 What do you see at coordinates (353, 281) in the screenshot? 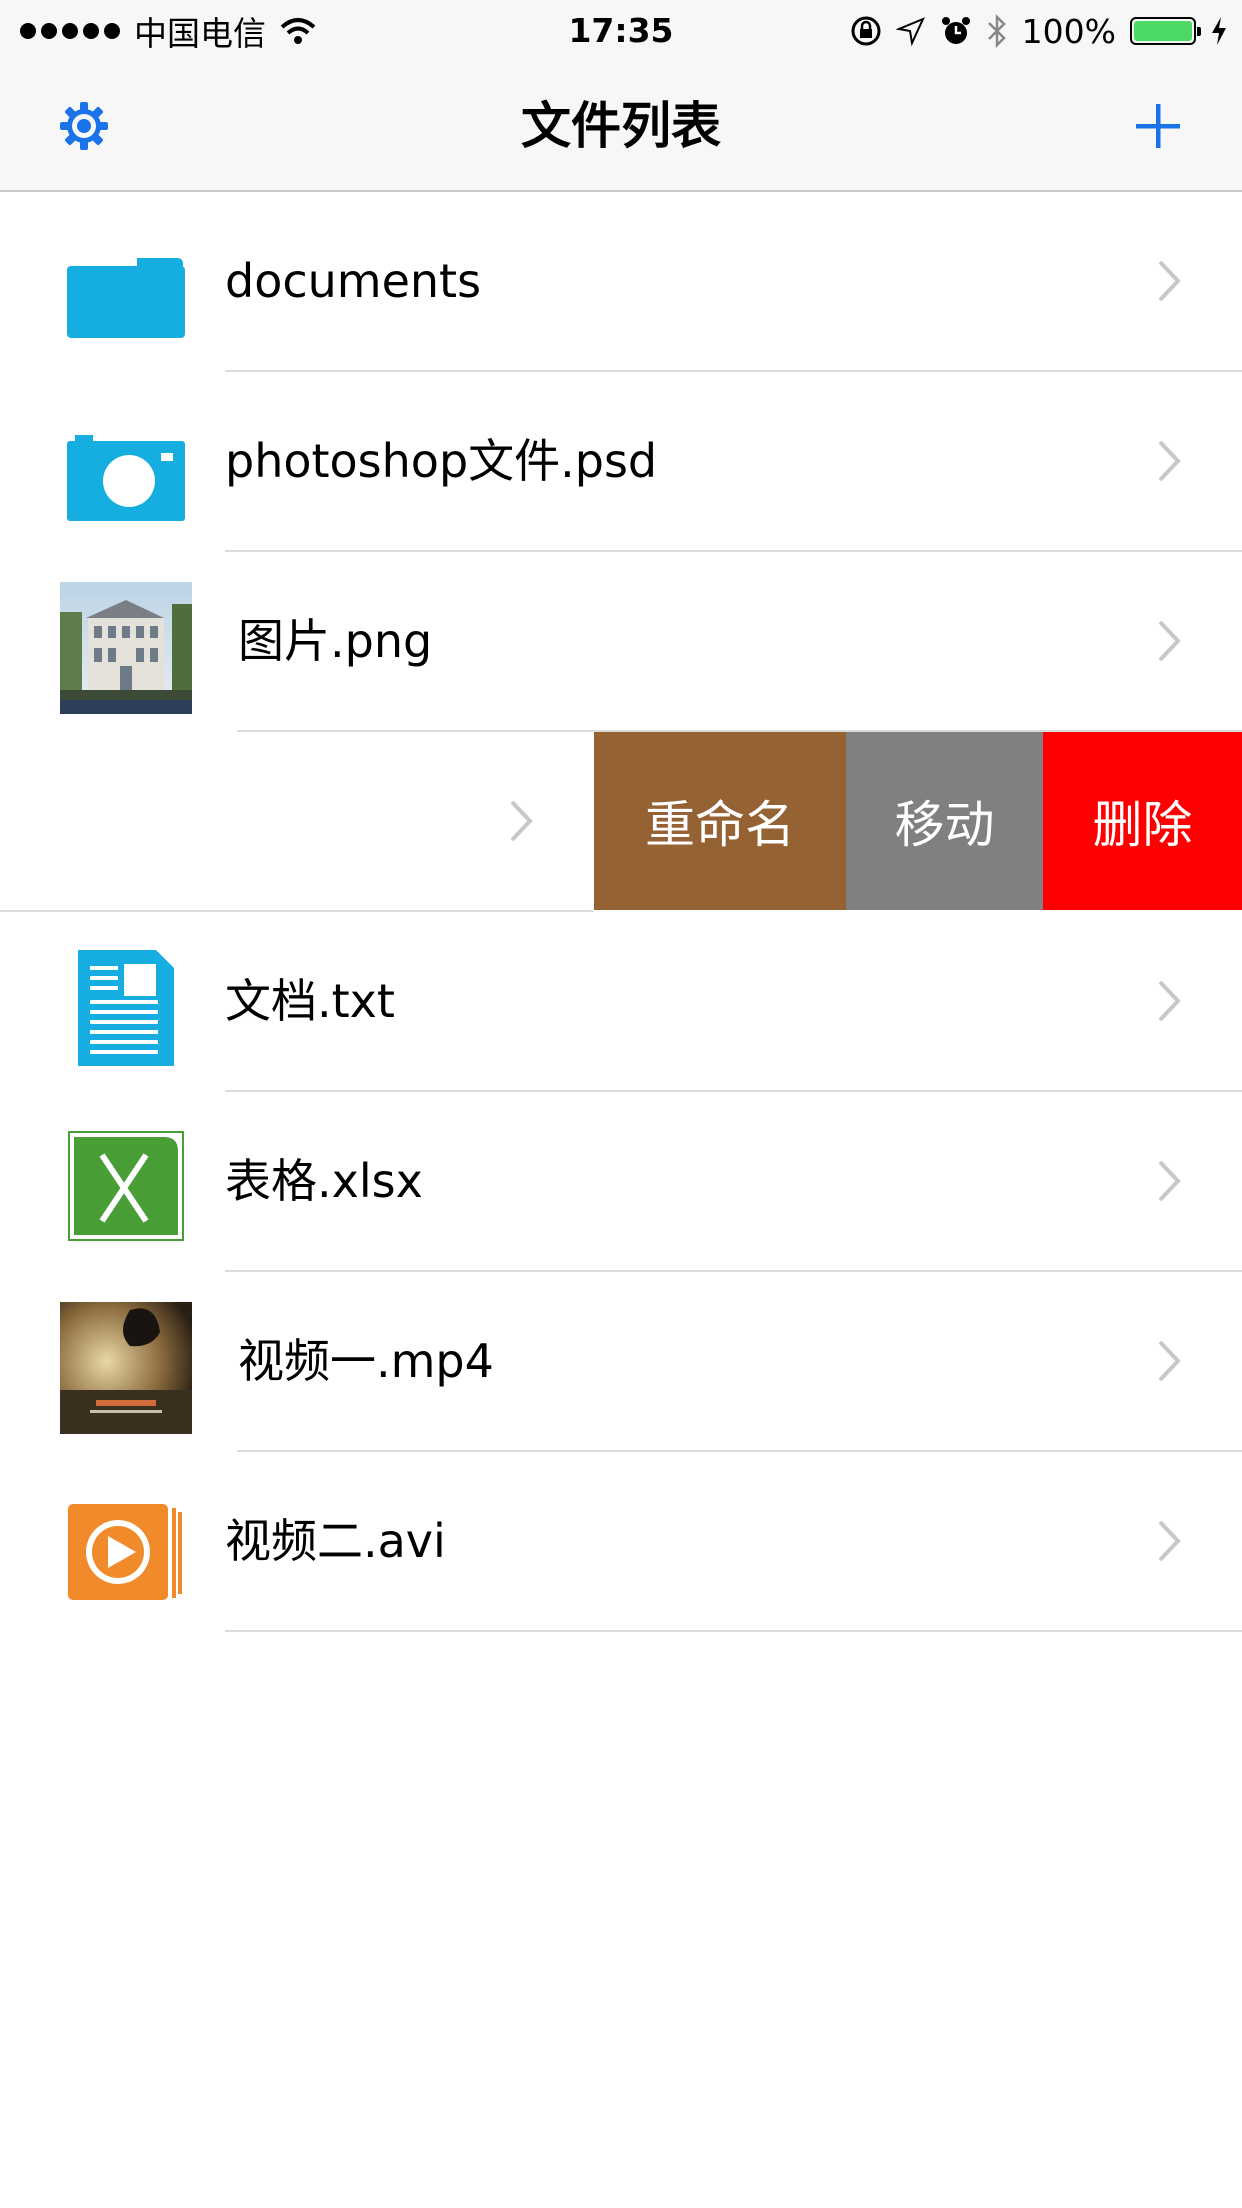
I see `file-name: documents` at bounding box center [353, 281].